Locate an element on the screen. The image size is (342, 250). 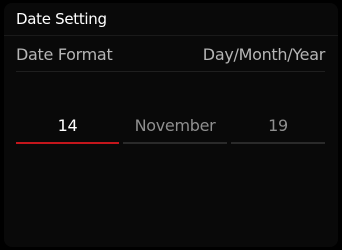
title-divider is located at coordinates (171, 35).